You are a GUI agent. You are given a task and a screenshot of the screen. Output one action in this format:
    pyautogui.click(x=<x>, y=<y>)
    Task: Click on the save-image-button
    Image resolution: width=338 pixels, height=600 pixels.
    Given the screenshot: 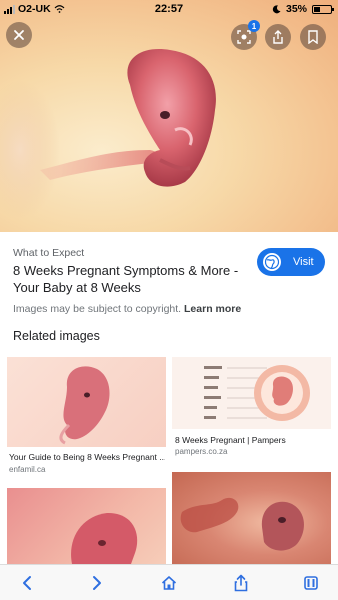 What is the action you would take?
    pyautogui.click(x=313, y=37)
    